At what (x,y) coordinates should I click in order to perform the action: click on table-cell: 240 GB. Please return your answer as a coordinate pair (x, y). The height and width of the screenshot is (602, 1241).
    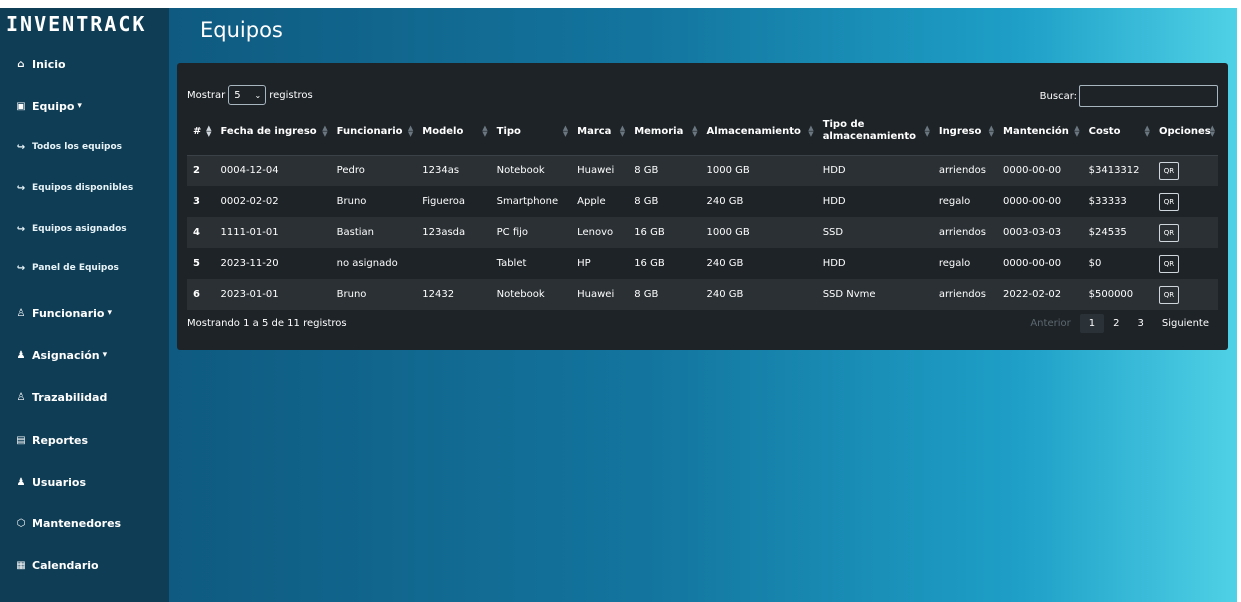
    Looking at the image, I should click on (758, 201).